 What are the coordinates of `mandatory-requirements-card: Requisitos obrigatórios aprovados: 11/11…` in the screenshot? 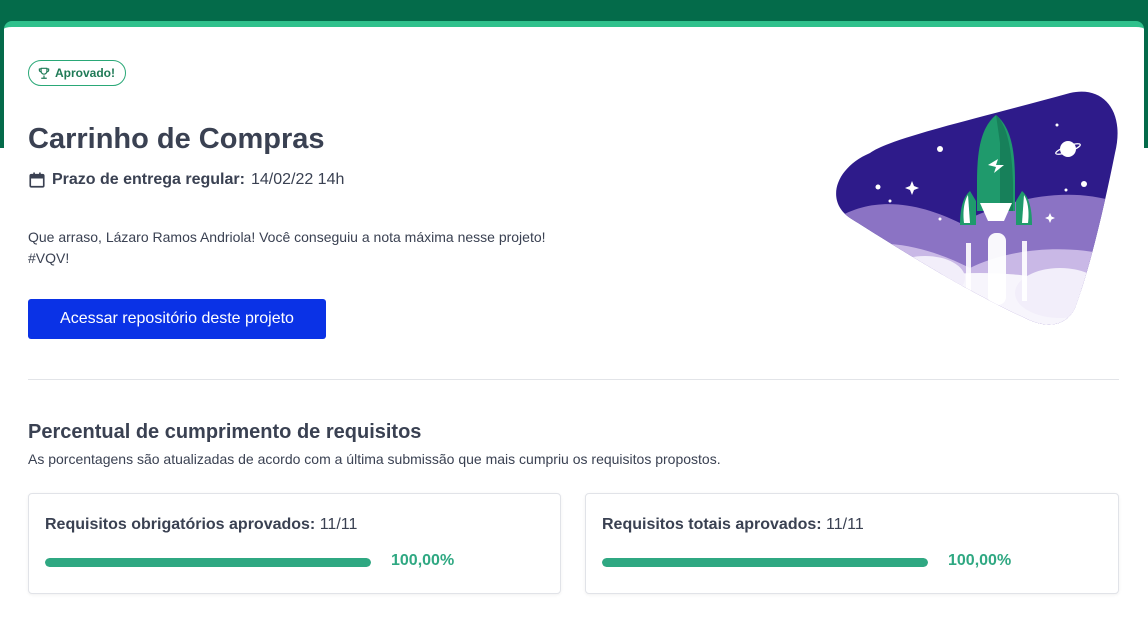 It's located at (294, 543).